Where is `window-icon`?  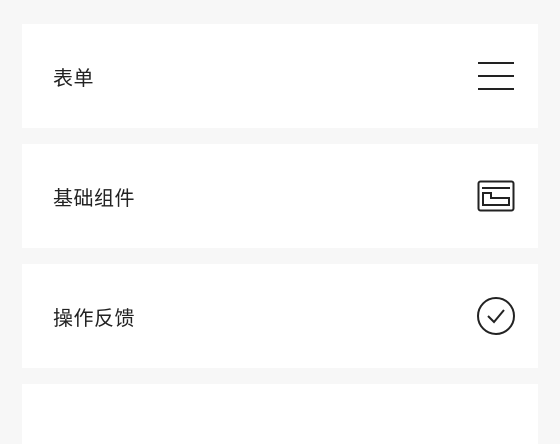 window-icon is located at coordinates (496, 196).